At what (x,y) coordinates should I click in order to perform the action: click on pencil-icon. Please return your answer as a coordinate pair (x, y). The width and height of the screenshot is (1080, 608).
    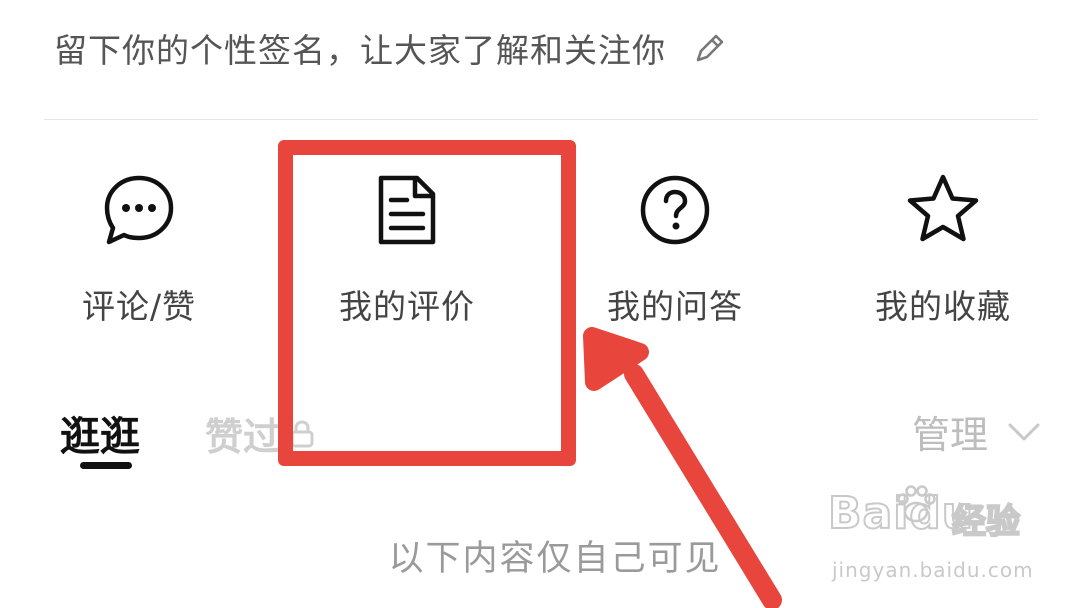
    Looking at the image, I should click on (710, 48).